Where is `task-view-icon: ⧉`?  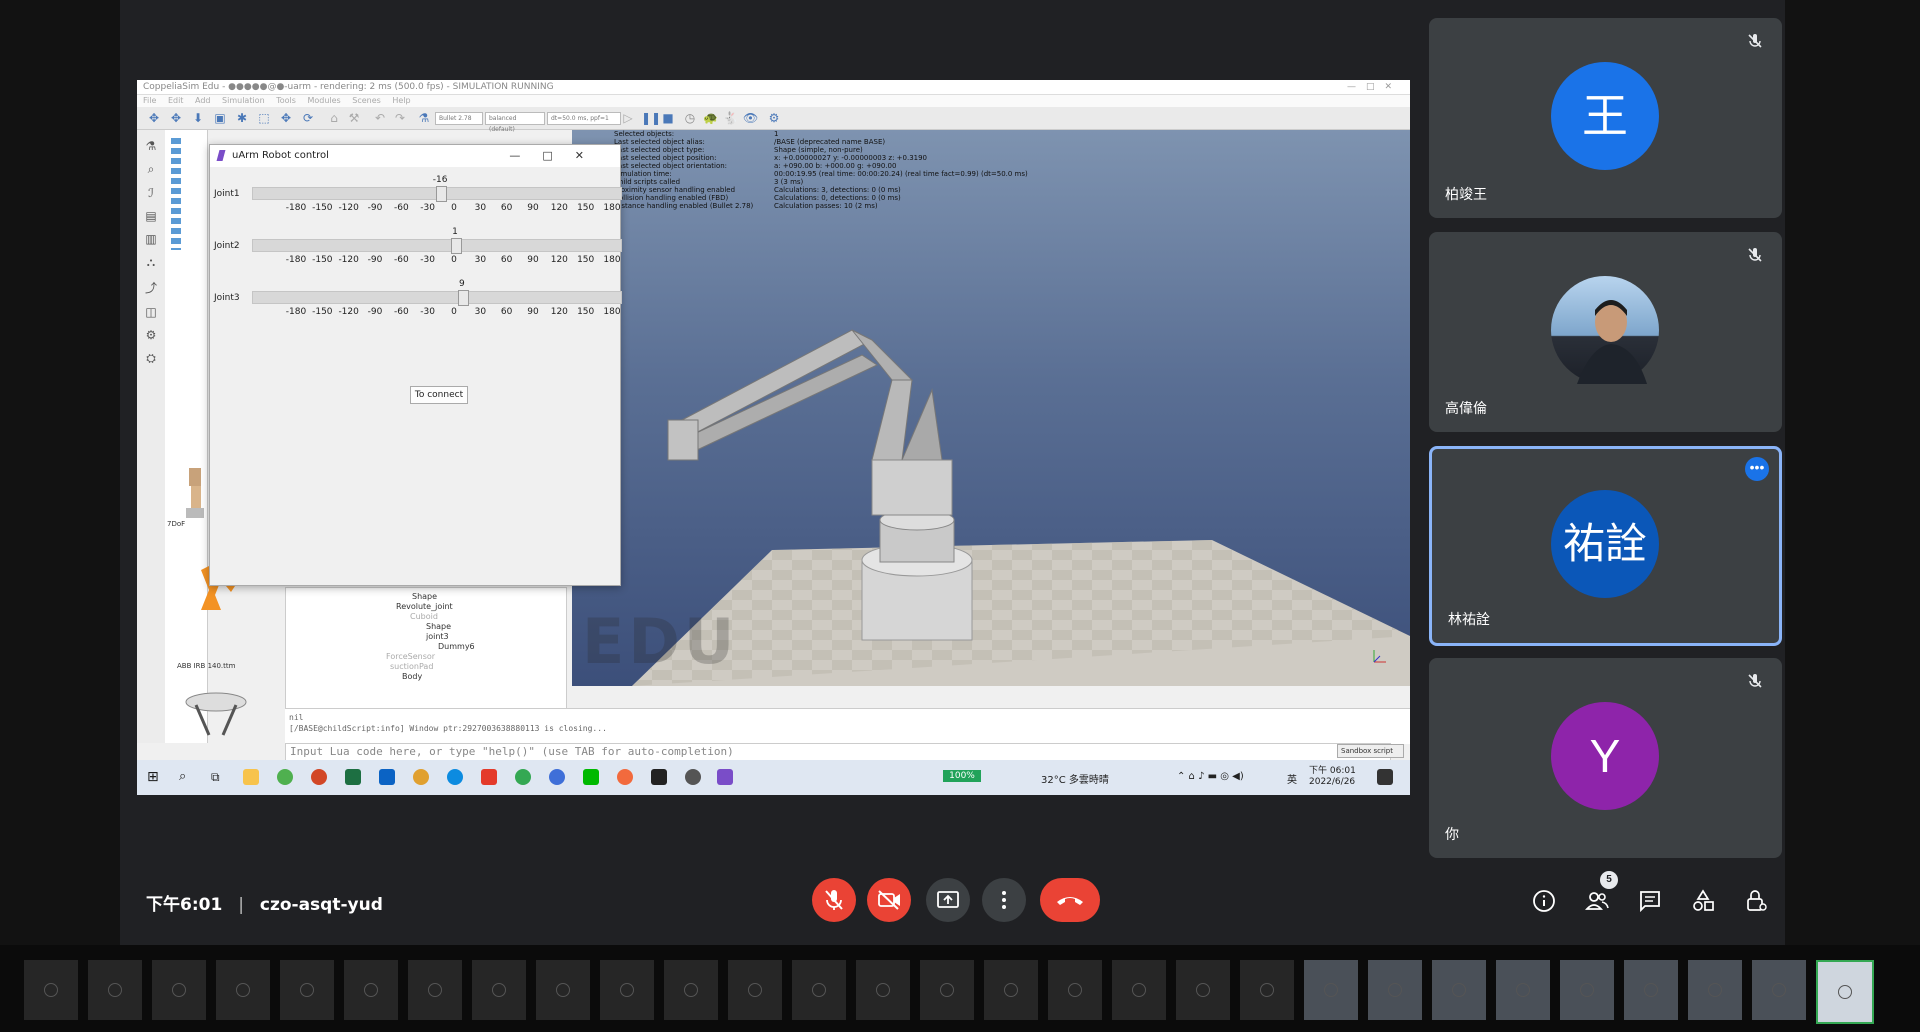 task-view-icon: ⧉ is located at coordinates (219, 777).